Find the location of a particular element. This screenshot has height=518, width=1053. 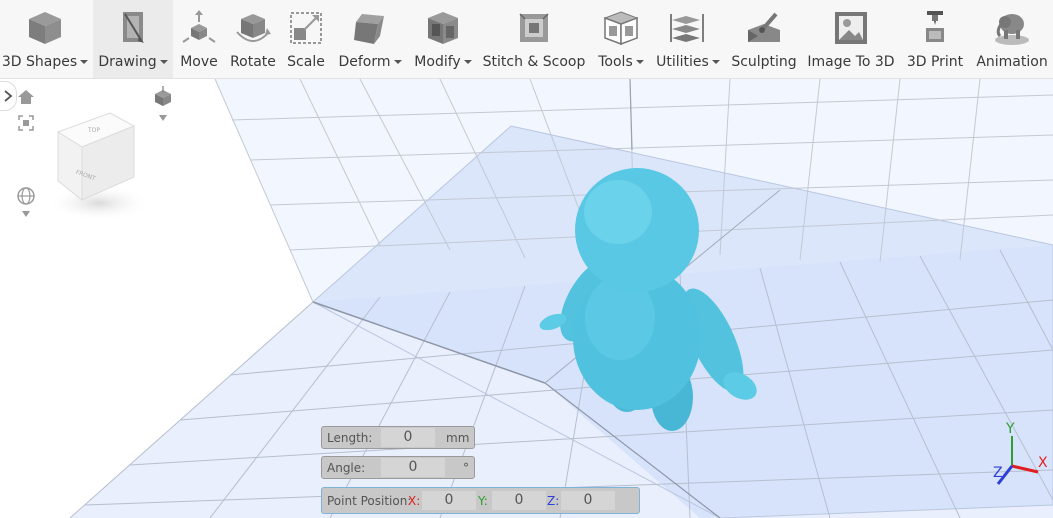

tool-label: Drawing is located at coordinates (127, 62).